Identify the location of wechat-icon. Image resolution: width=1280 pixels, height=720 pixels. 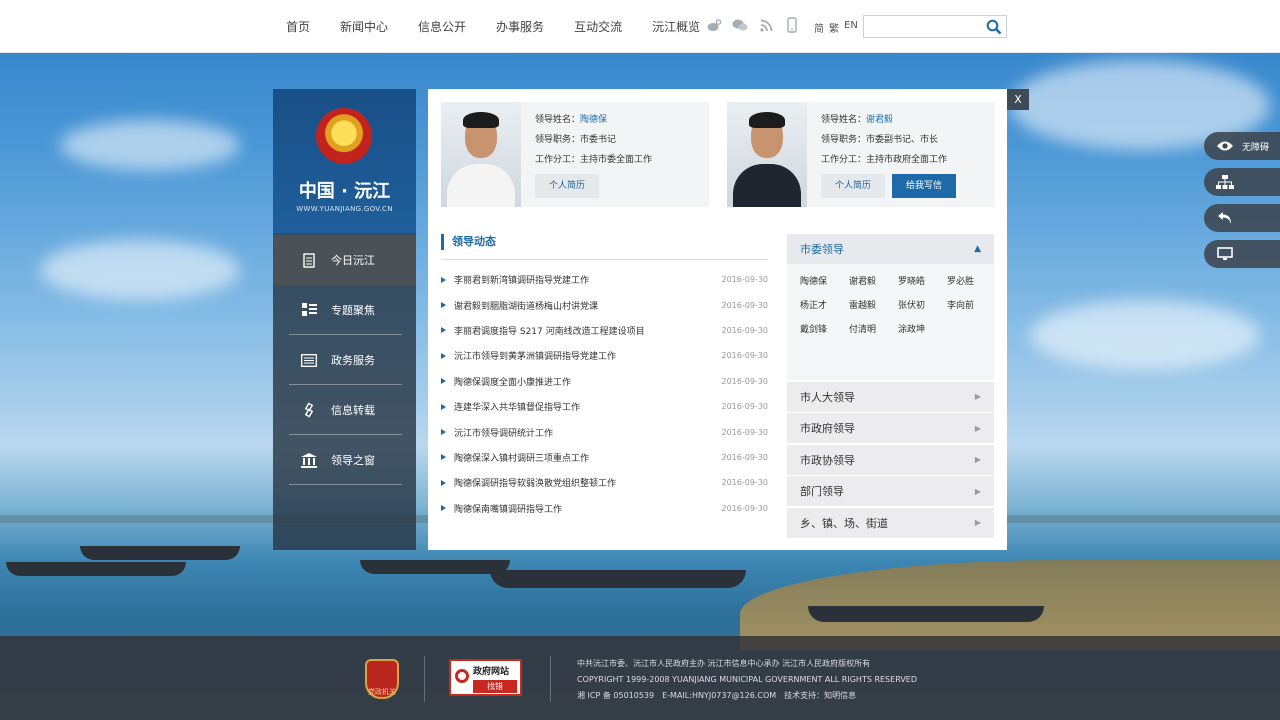
(740, 25).